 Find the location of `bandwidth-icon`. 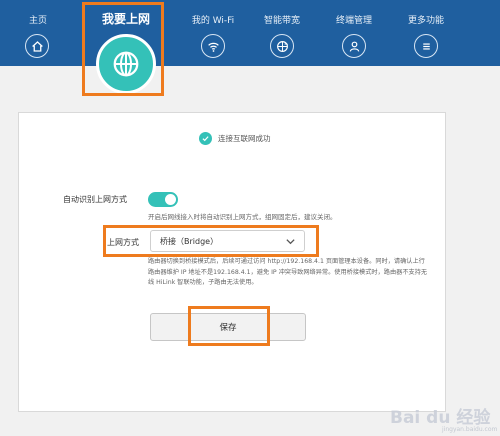

bandwidth-icon is located at coordinates (282, 46).